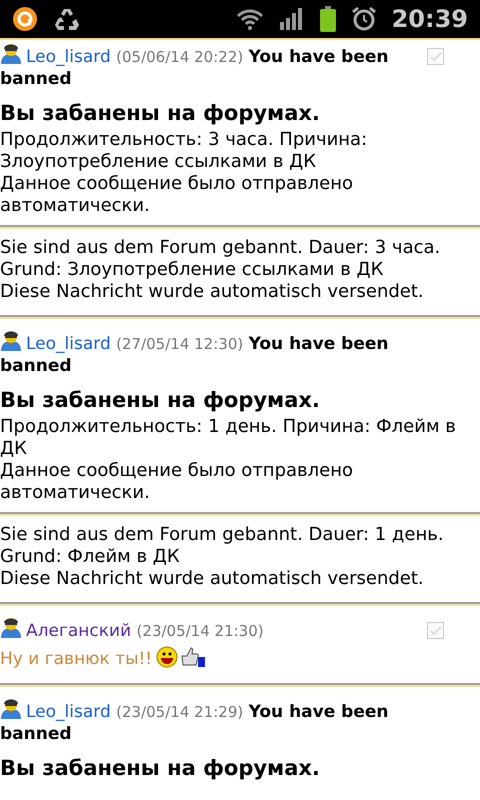 This screenshot has height=800, width=480. What do you see at coordinates (25, 19) in the screenshot?
I see `app-icon` at bounding box center [25, 19].